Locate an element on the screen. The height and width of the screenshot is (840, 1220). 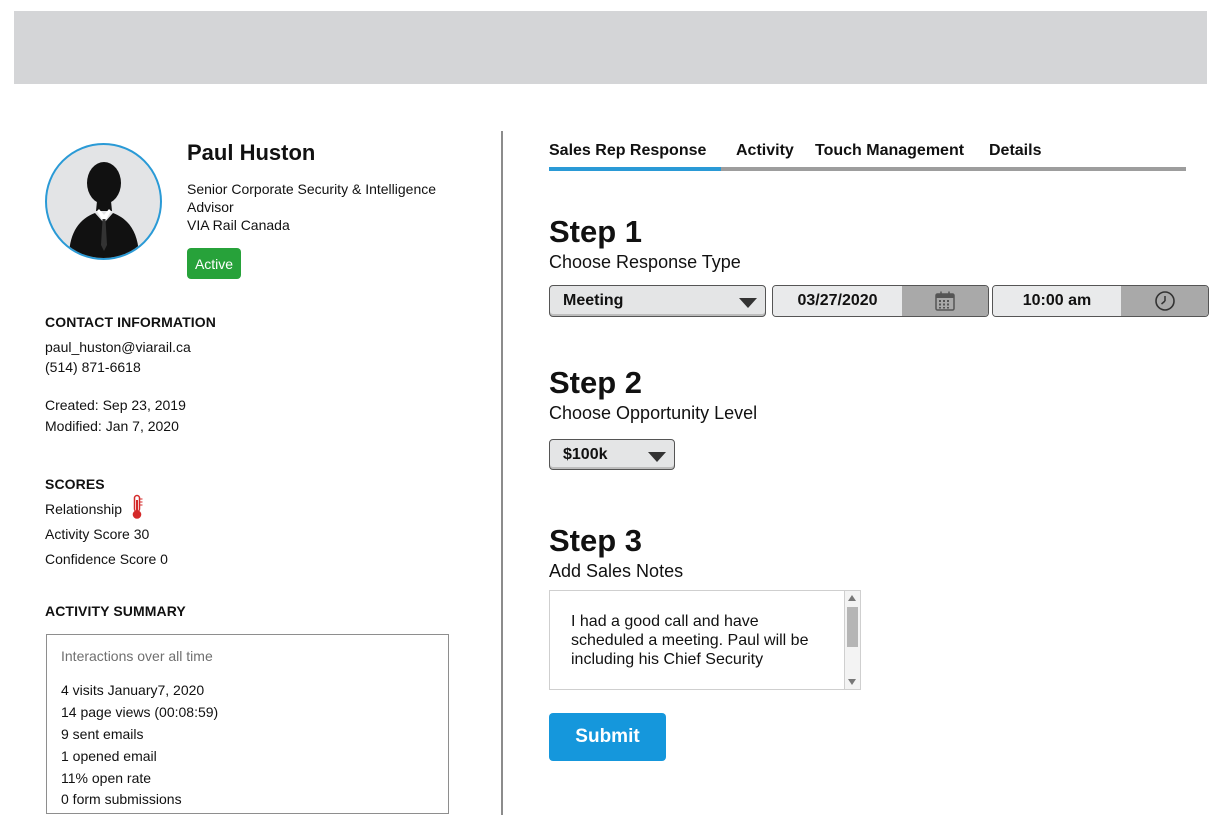
list-item: 4 visits January7, 2020 is located at coordinates (133, 690).